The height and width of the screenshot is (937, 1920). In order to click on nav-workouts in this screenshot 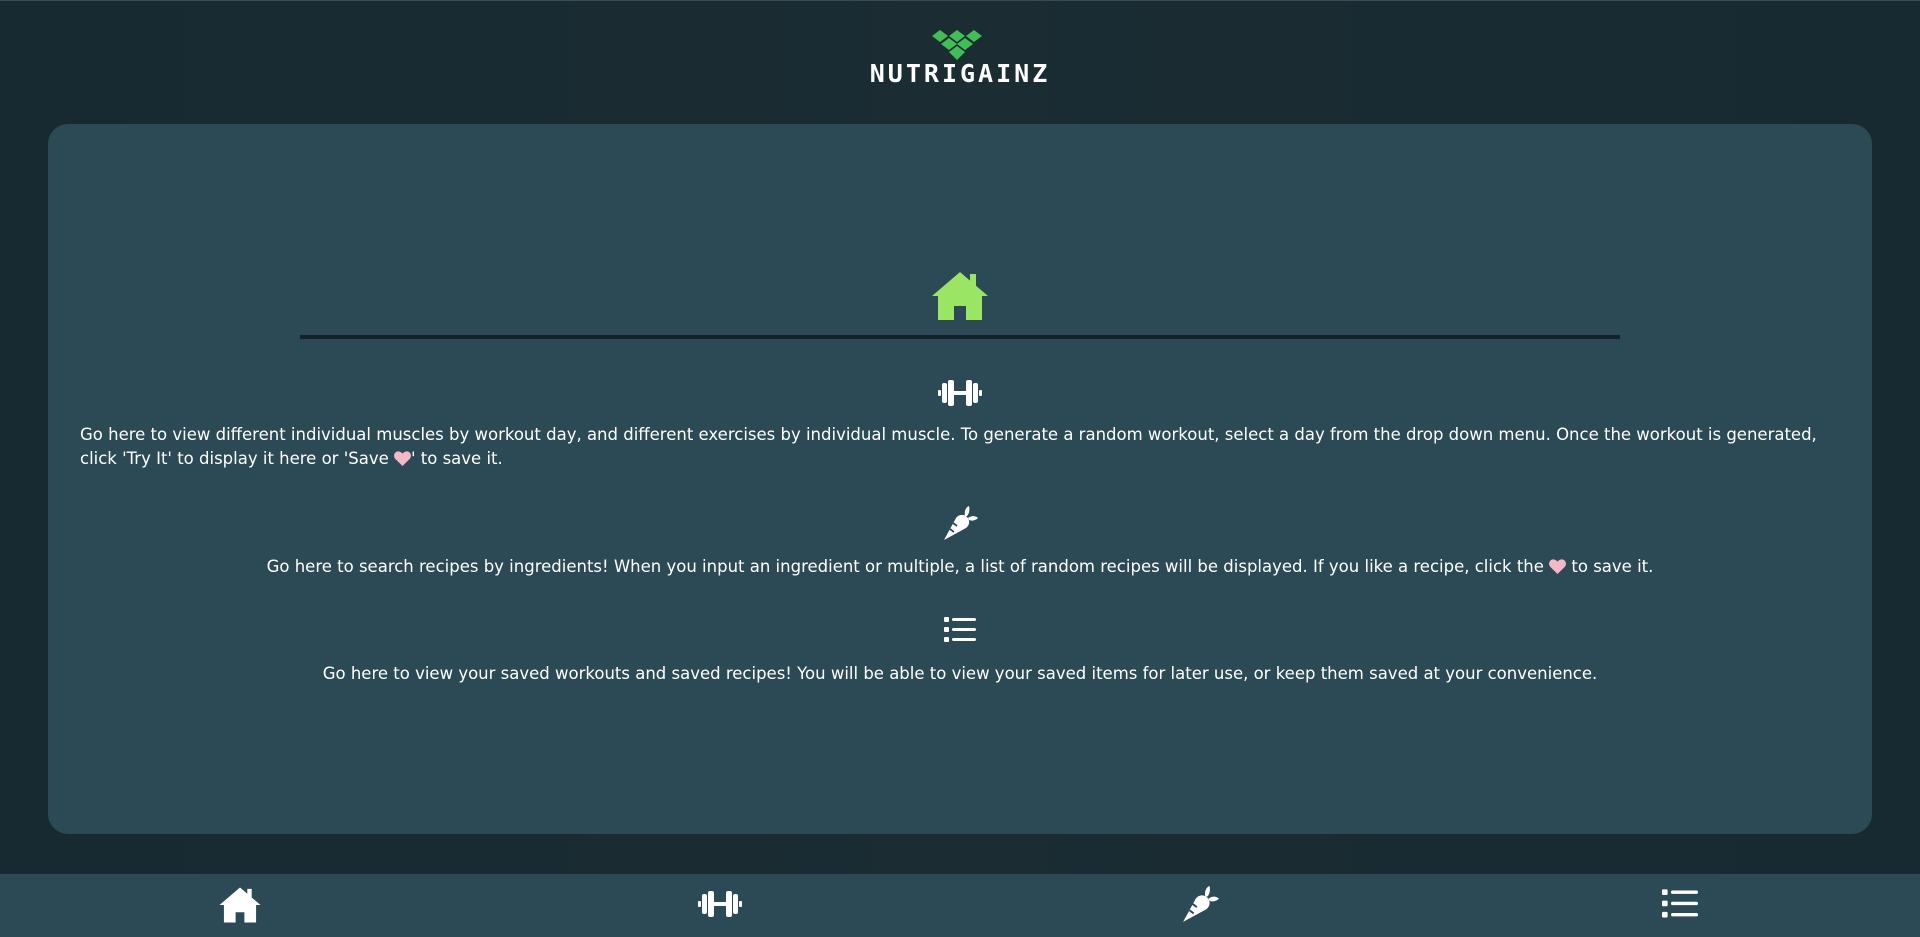, I will do `click(720, 905)`.